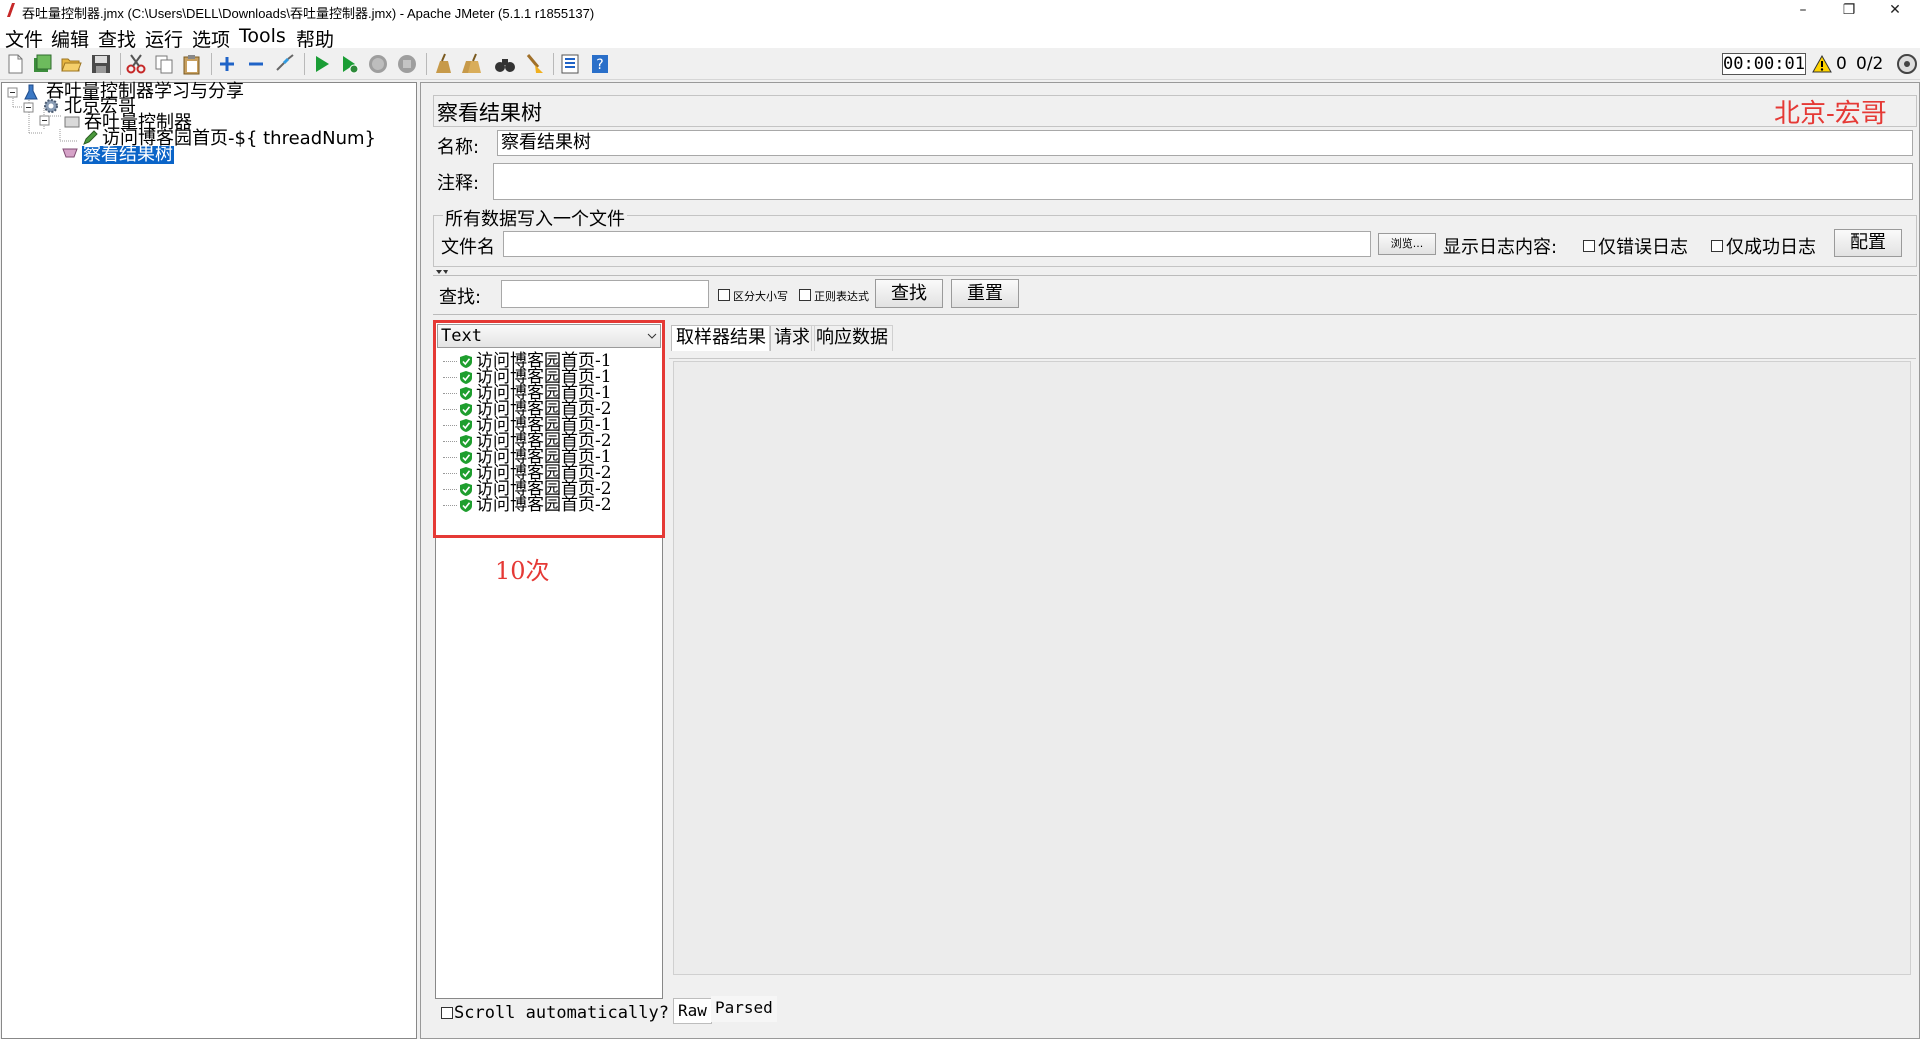 The image size is (1920, 1039). What do you see at coordinates (489, 113) in the screenshot?
I see `page-title: 察看结果树` at bounding box center [489, 113].